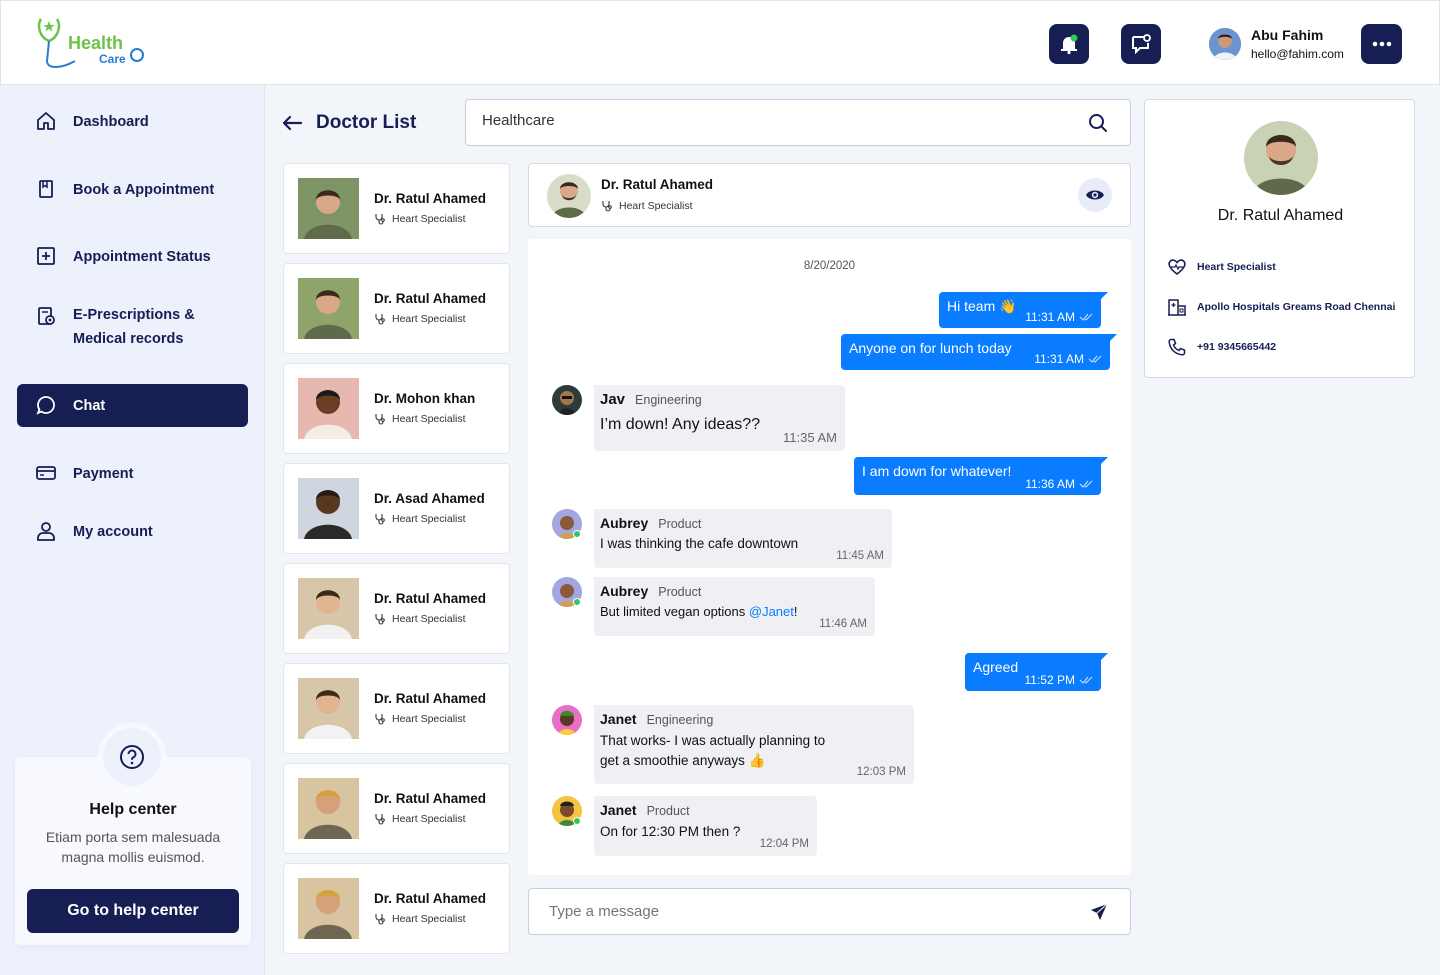 Image resolution: width=1440 pixels, height=975 pixels. What do you see at coordinates (132, 405) in the screenshot?
I see `sidebar-item-chat: Chat` at bounding box center [132, 405].